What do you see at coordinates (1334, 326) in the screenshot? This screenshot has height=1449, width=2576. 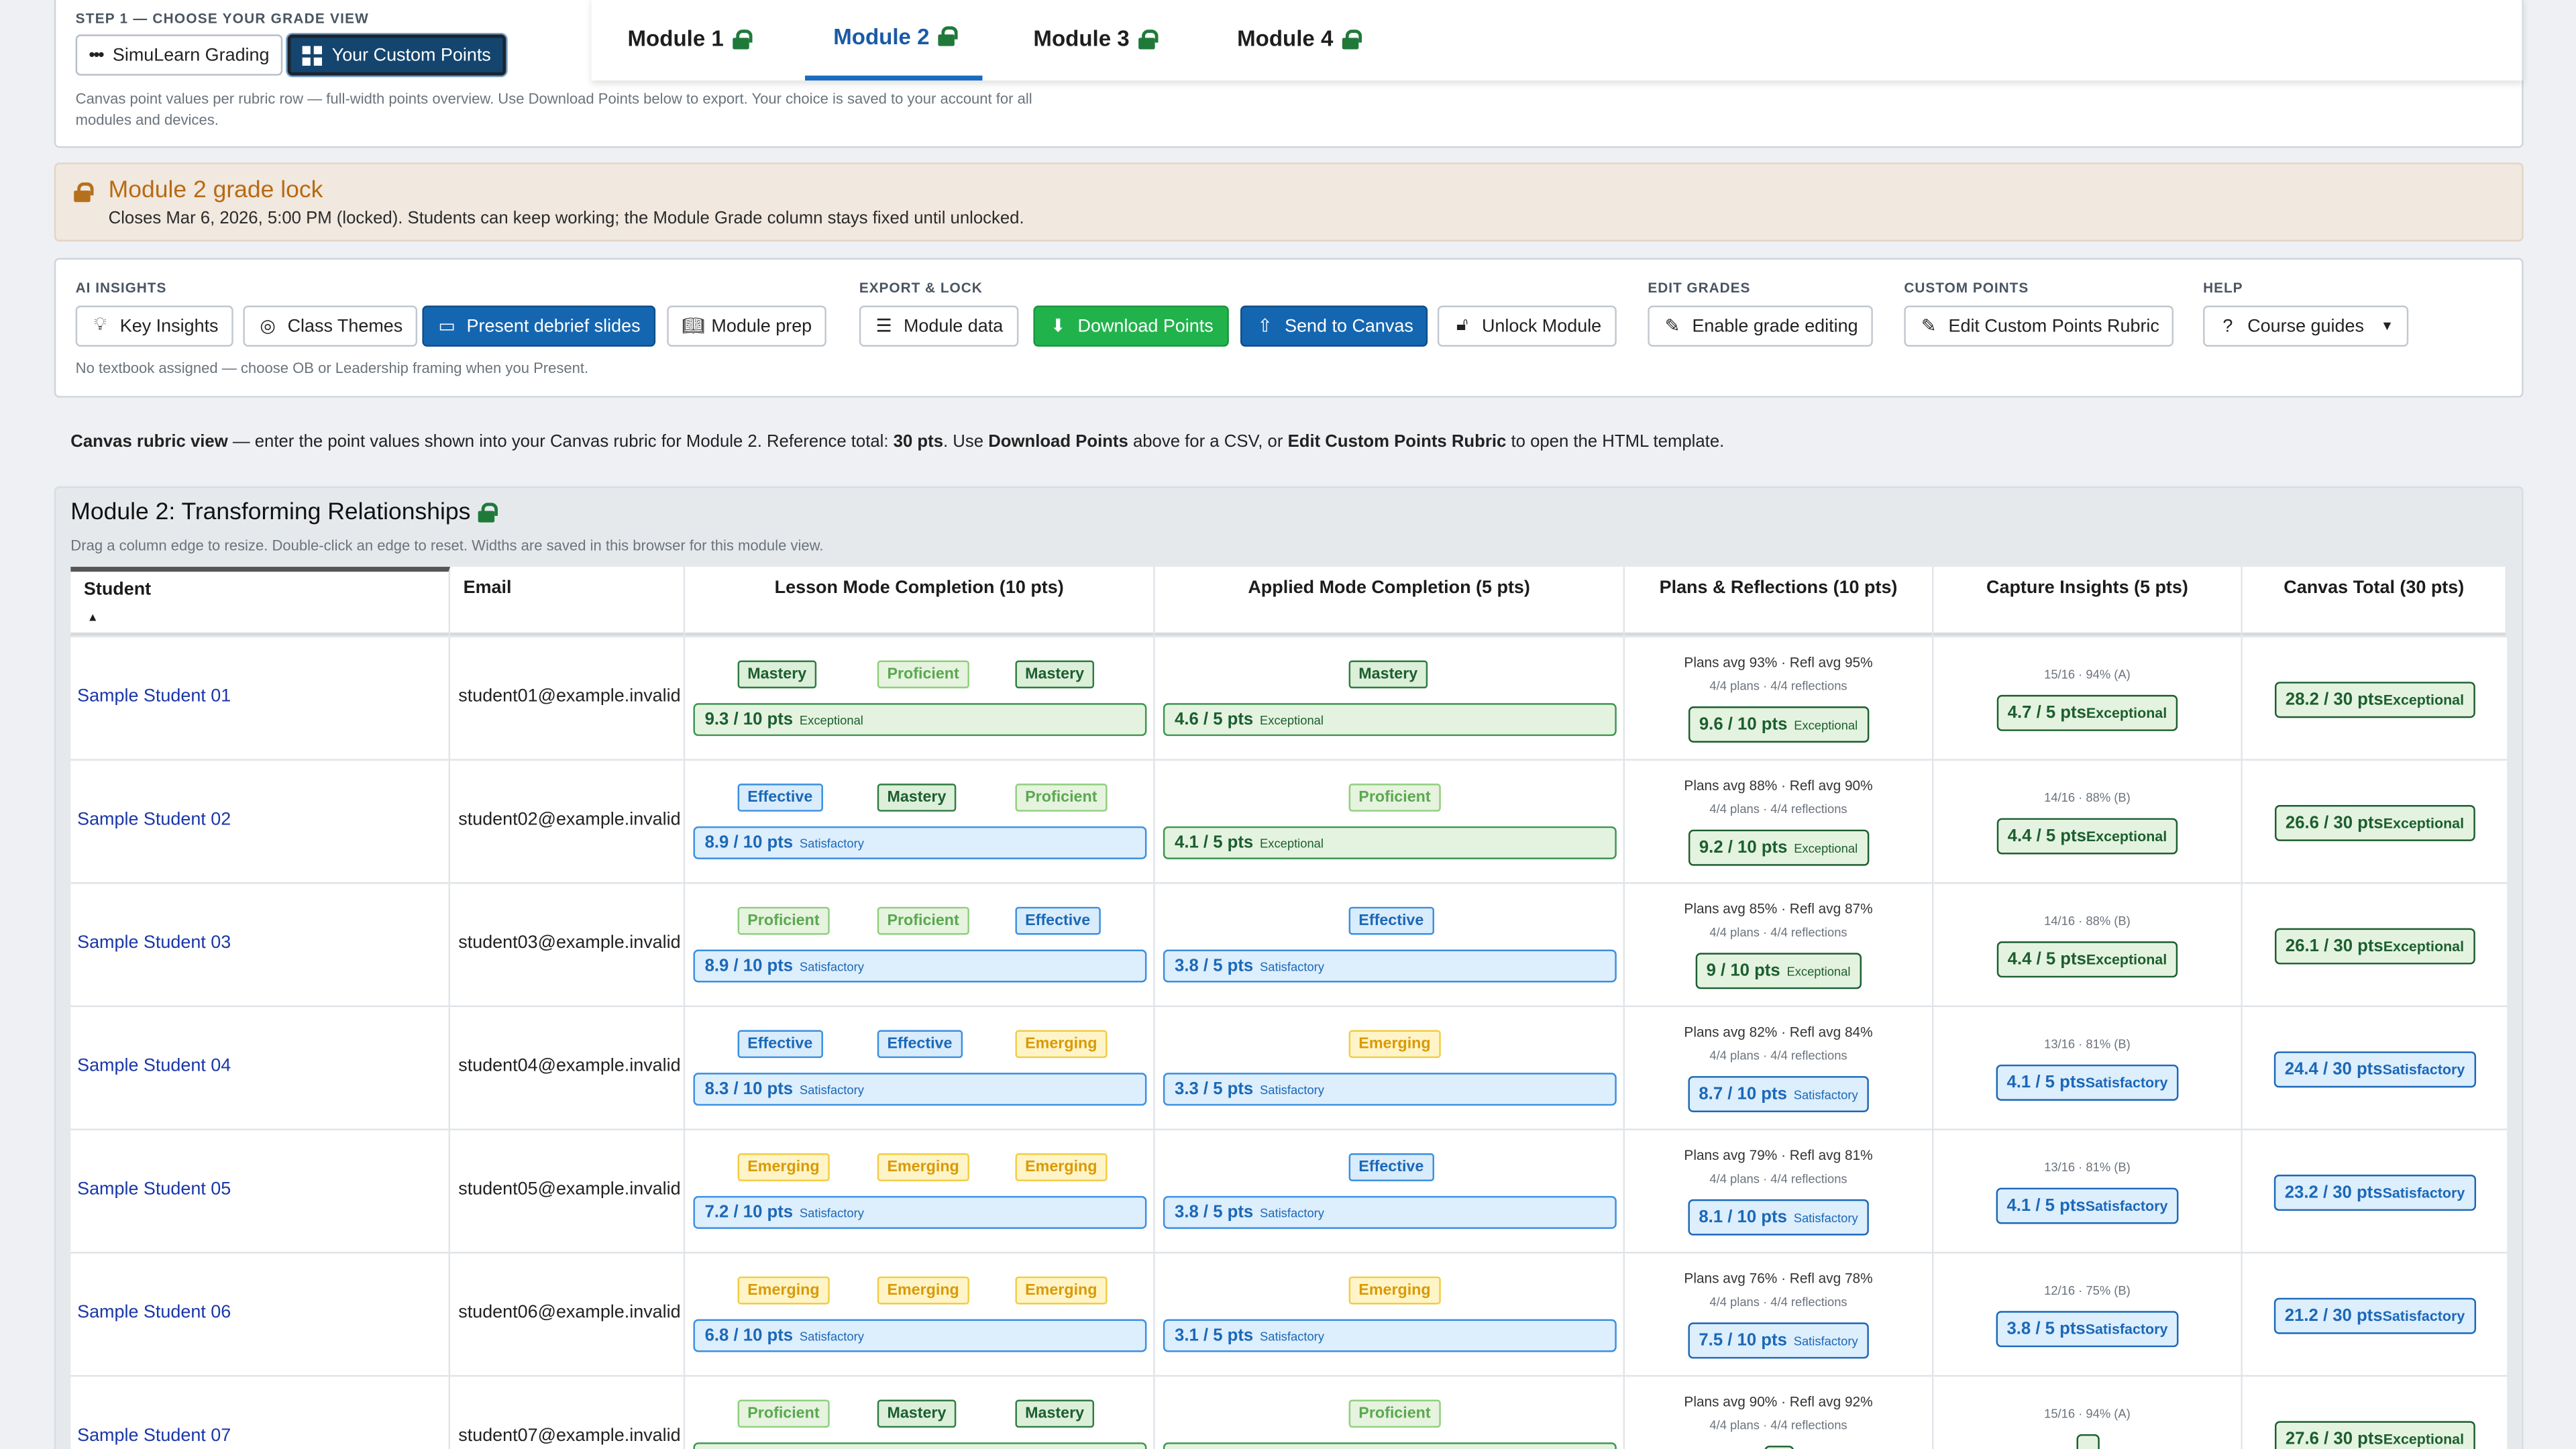 I see `send-to-canvas-button: ⇧ Send to Canvas` at bounding box center [1334, 326].